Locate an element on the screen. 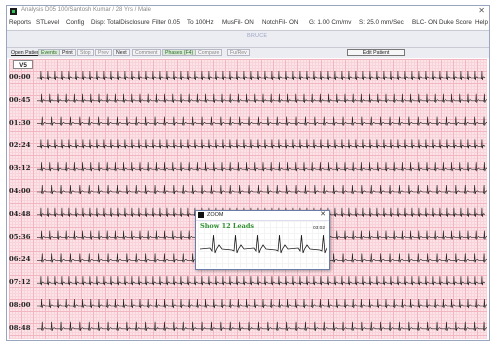 Image resolution: width=496 pixels, height=347 pixels. zoom-ecg-trace is located at coordinates (263, 244).